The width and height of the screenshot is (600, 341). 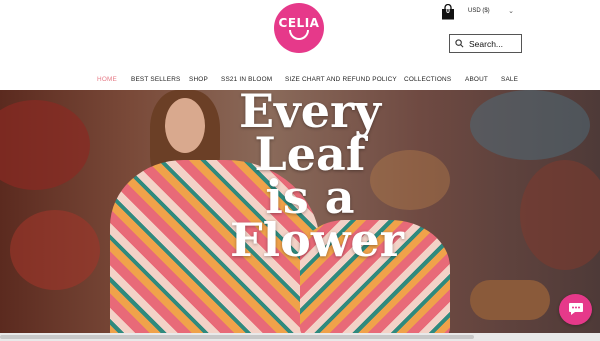 I want to click on hero-model-face, so click(x=185, y=125).